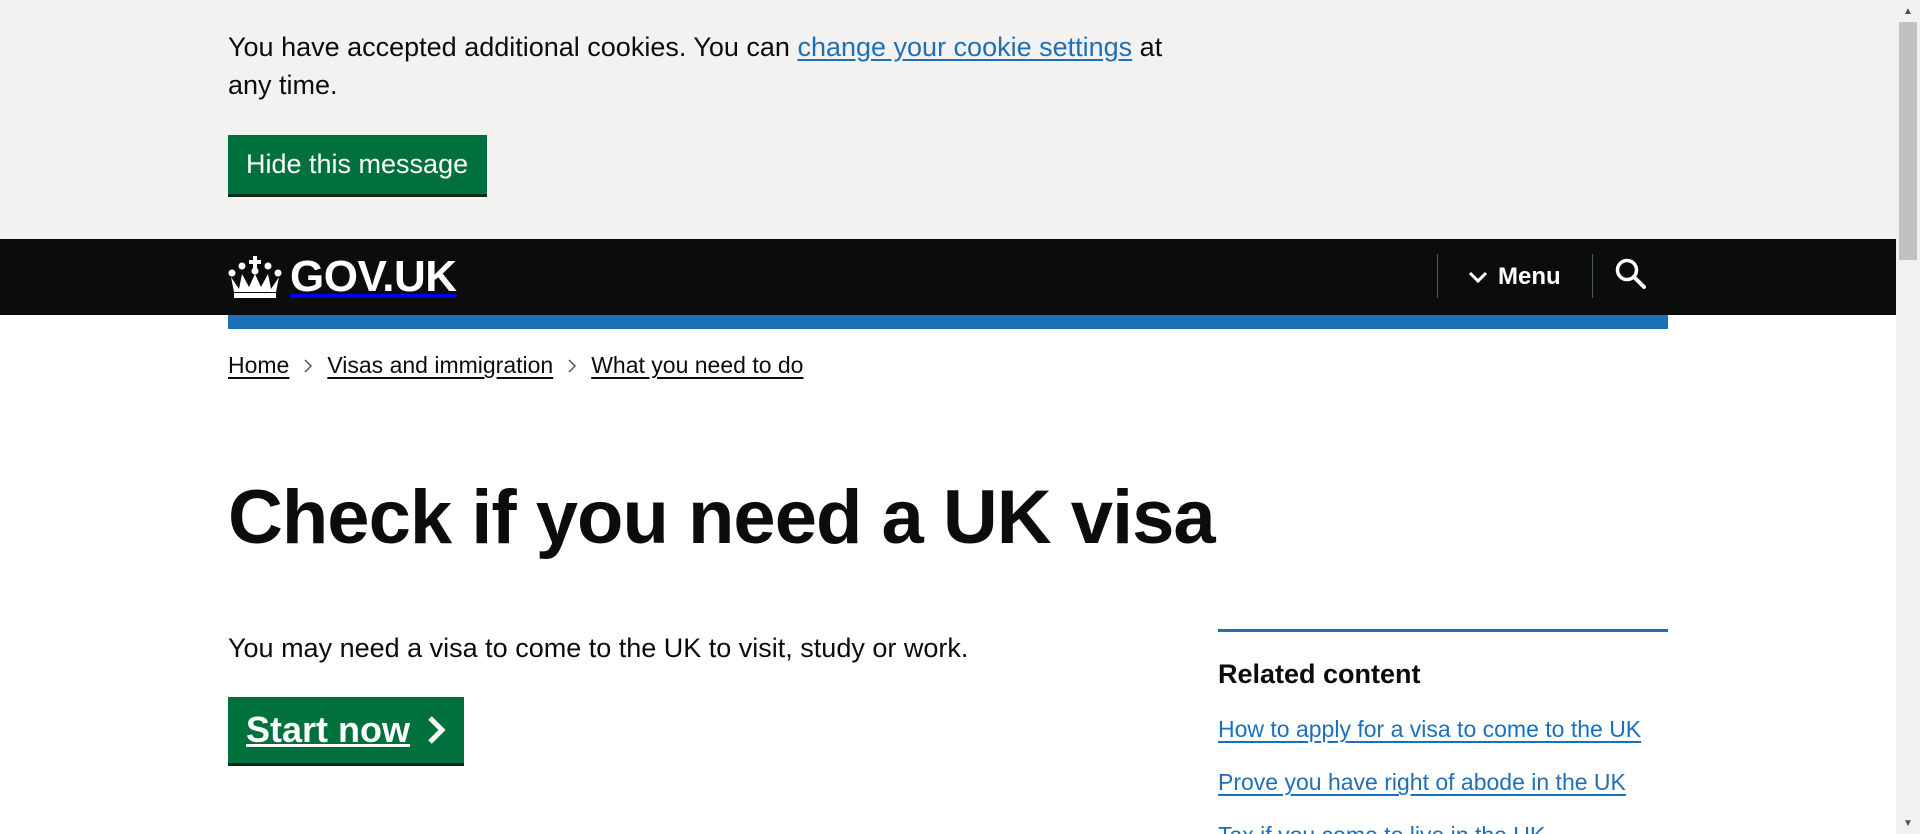 The image size is (1920, 834). I want to click on govuk-logo-link: GOV.UK, so click(342, 277).